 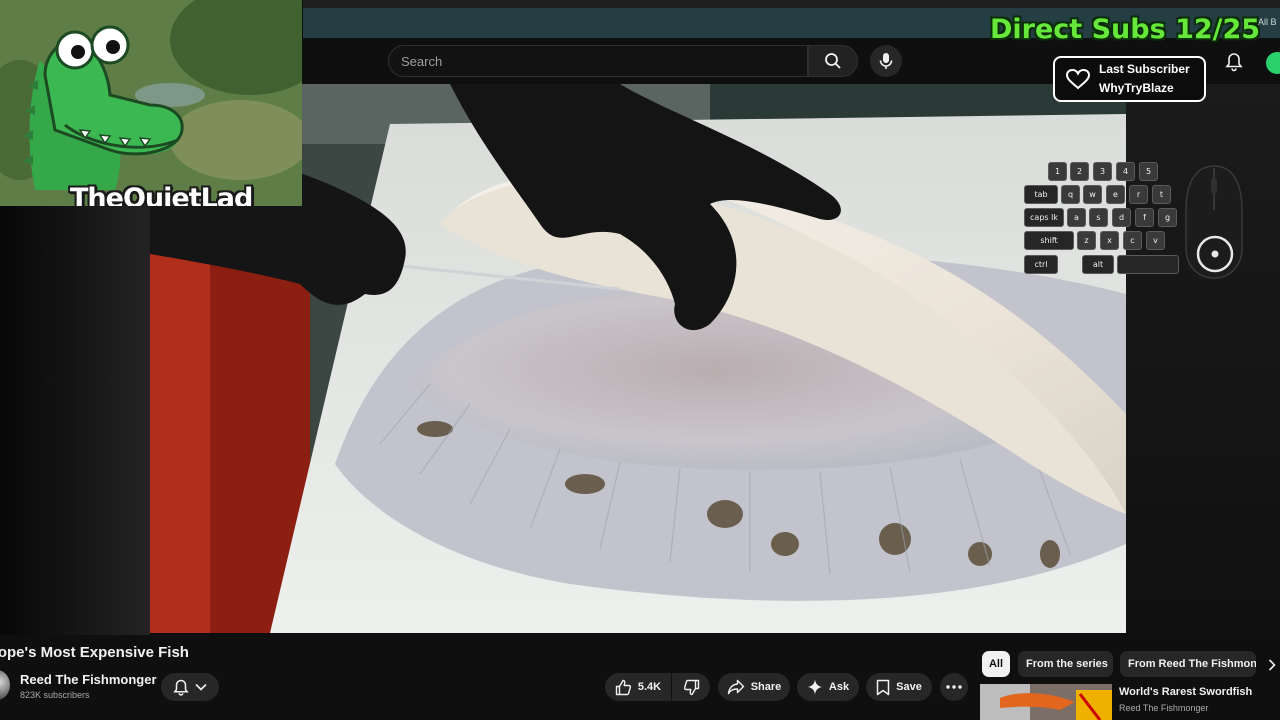 What do you see at coordinates (839, 687) in the screenshot?
I see `ask-label: Ask` at bounding box center [839, 687].